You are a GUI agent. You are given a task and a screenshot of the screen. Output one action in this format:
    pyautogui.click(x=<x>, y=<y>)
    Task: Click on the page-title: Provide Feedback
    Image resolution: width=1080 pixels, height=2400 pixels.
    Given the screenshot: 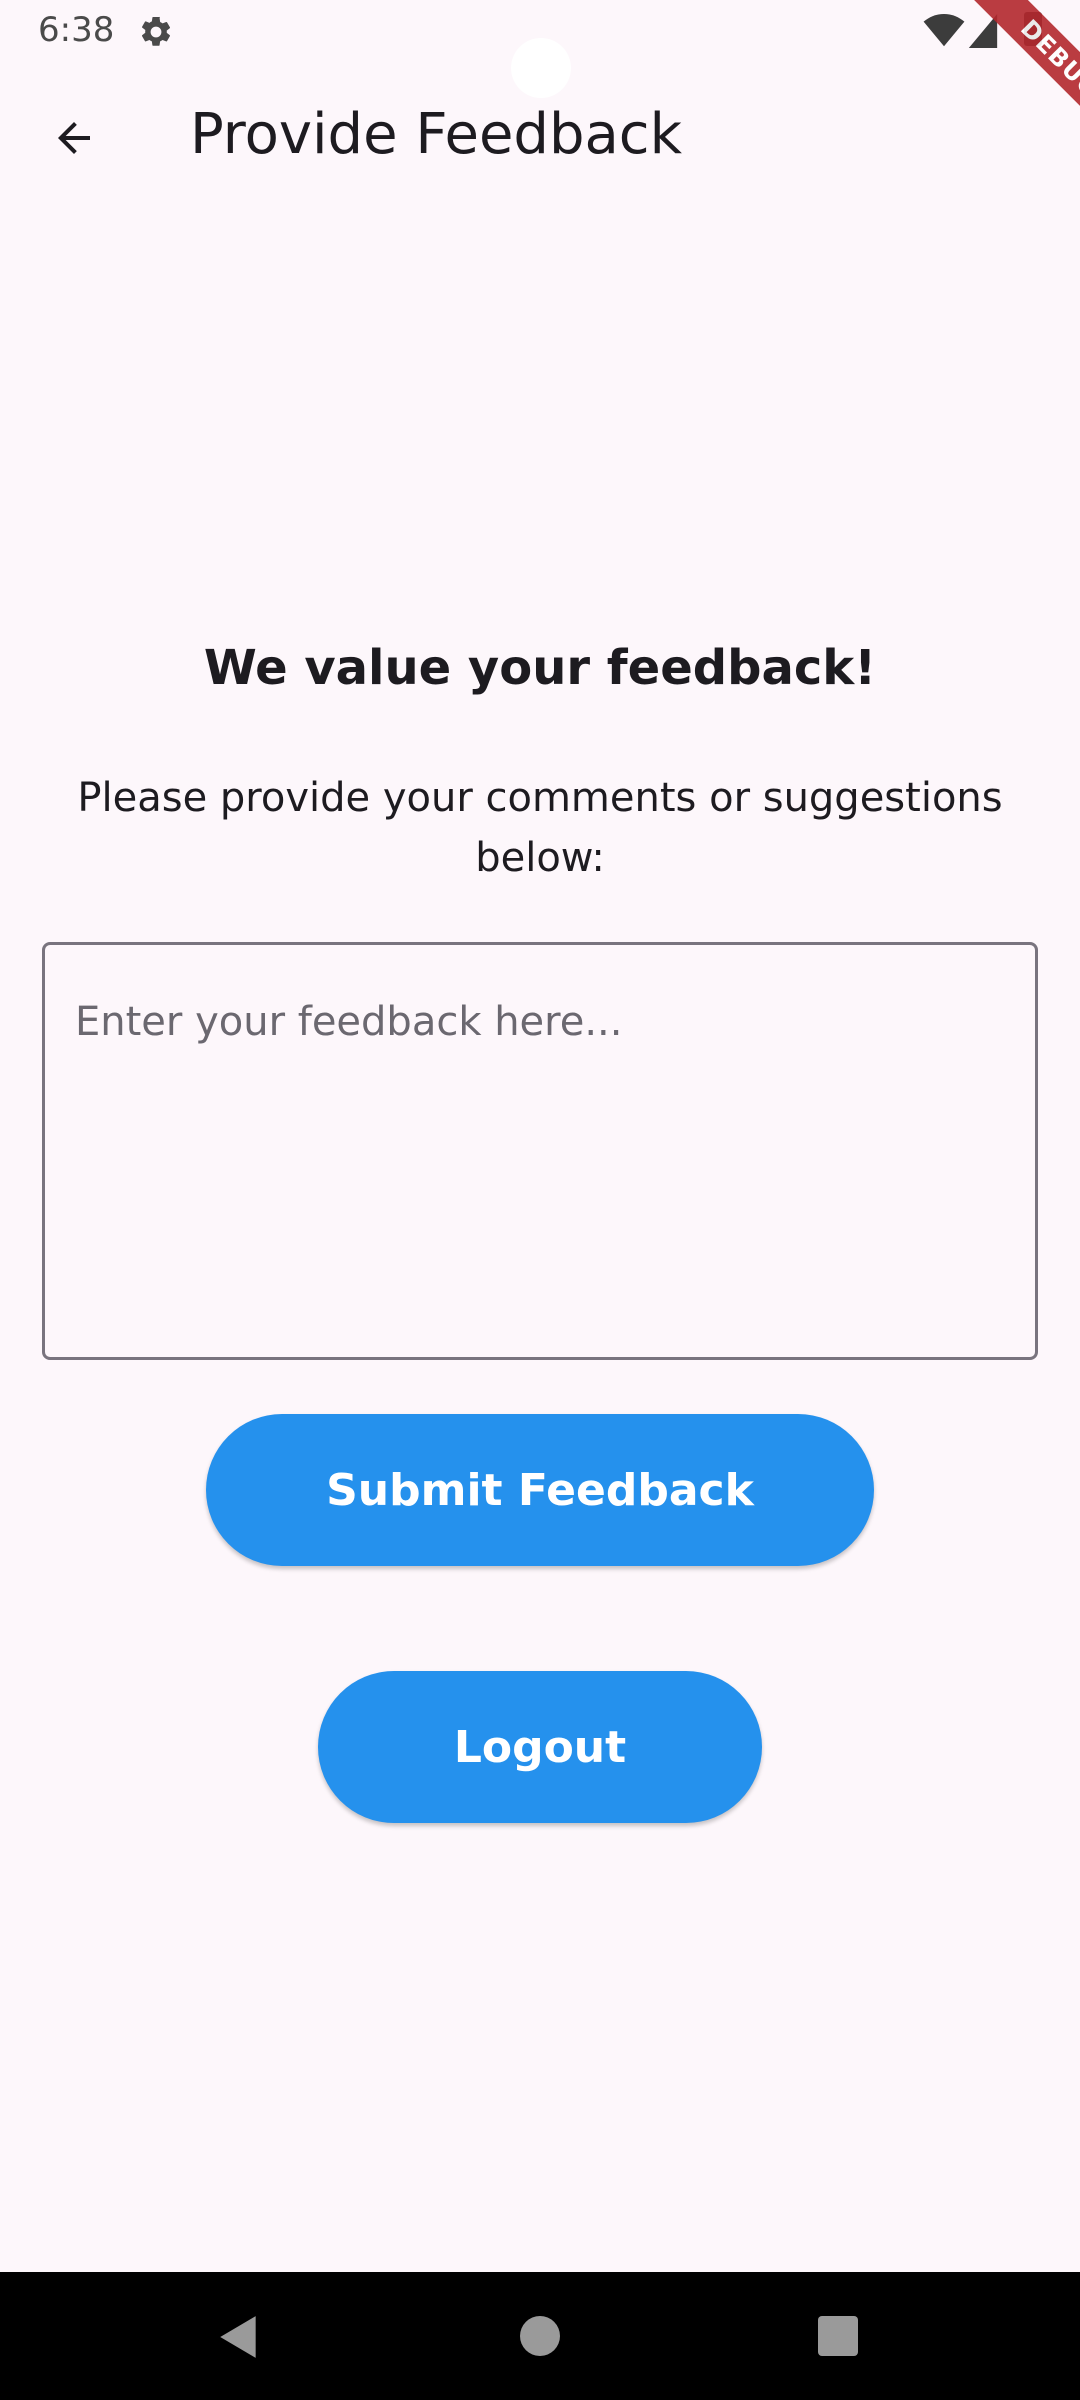 What is the action you would take?
    pyautogui.click(x=436, y=134)
    